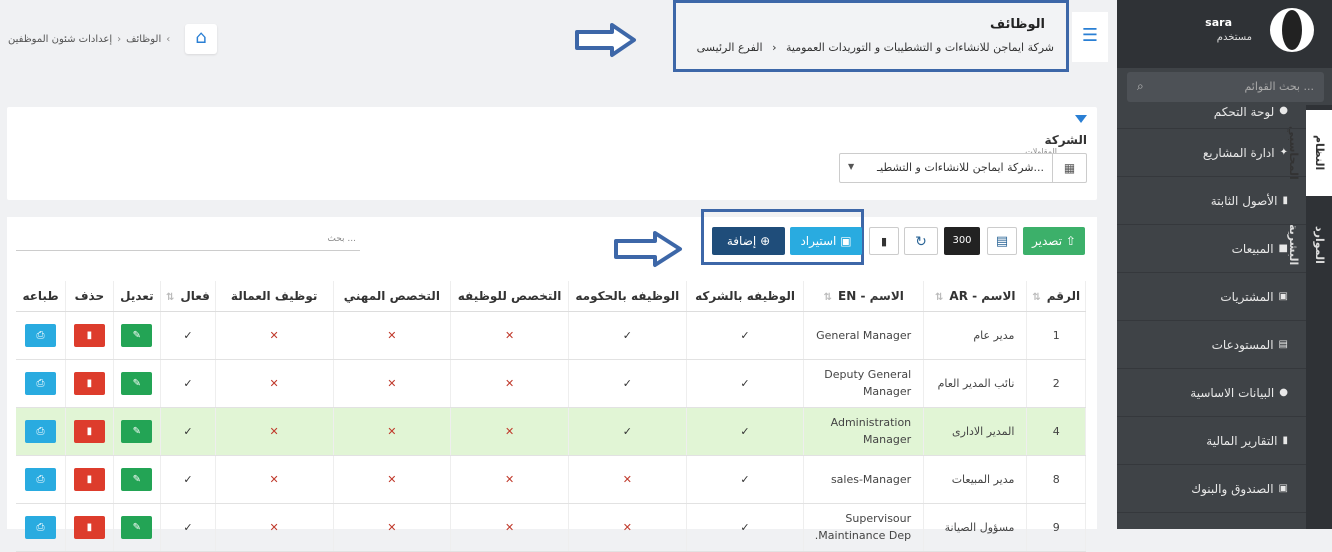 The height and width of the screenshot is (552, 1332). Describe the element at coordinates (1292, 30) in the screenshot. I see `avatar` at that location.